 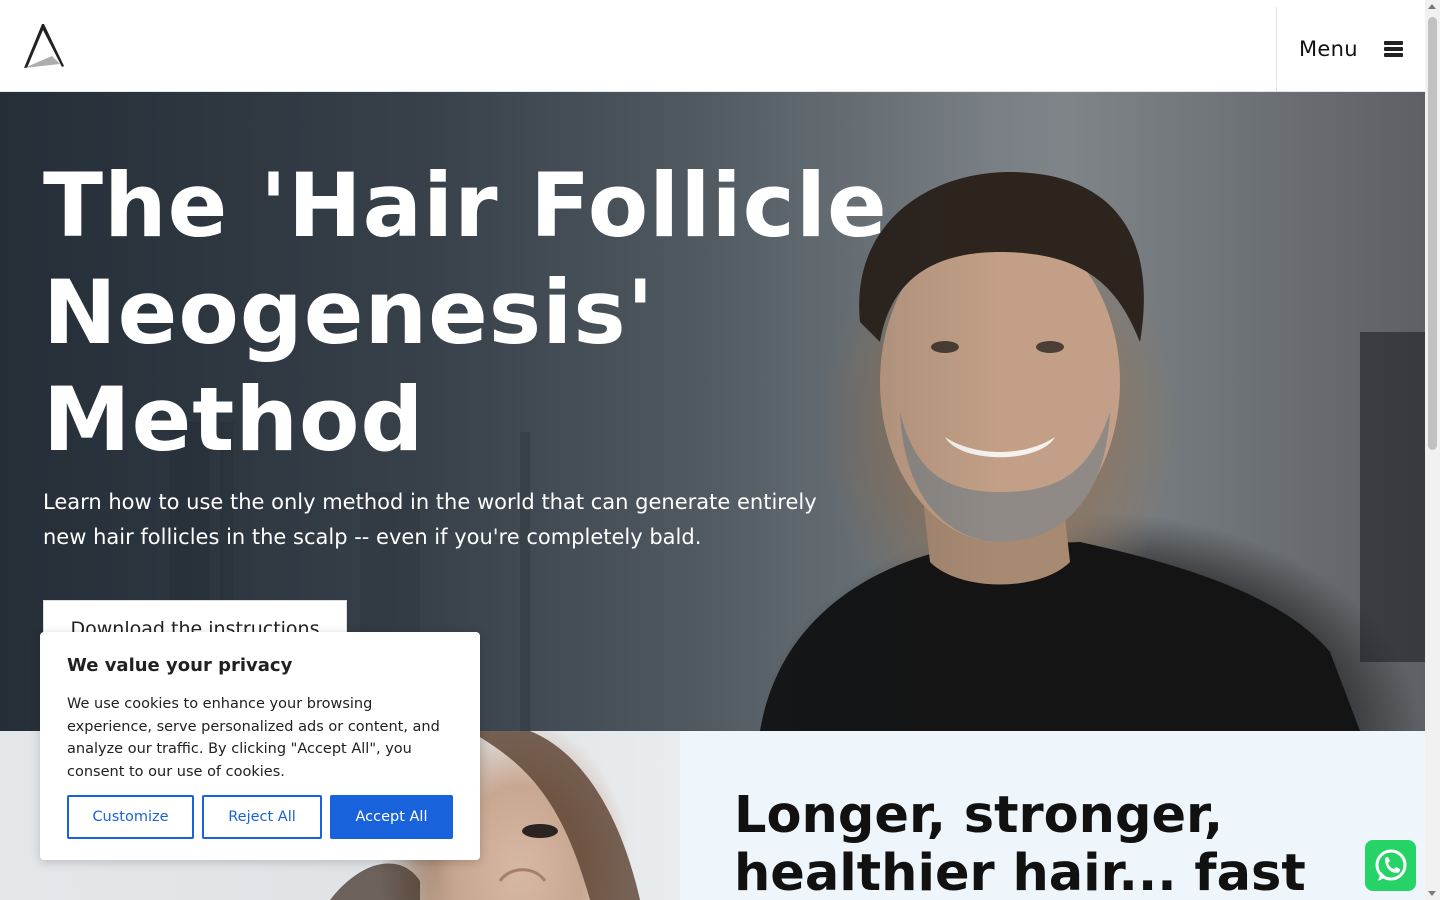 I want to click on menu-label: Menu, so click(x=1328, y=49).